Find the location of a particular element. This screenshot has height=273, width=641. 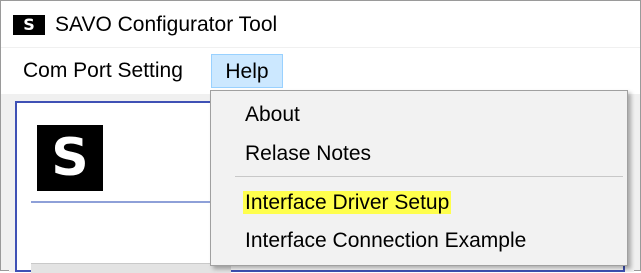

window-title: SAVO Configurator Tool is located at coordinates (166, 24).